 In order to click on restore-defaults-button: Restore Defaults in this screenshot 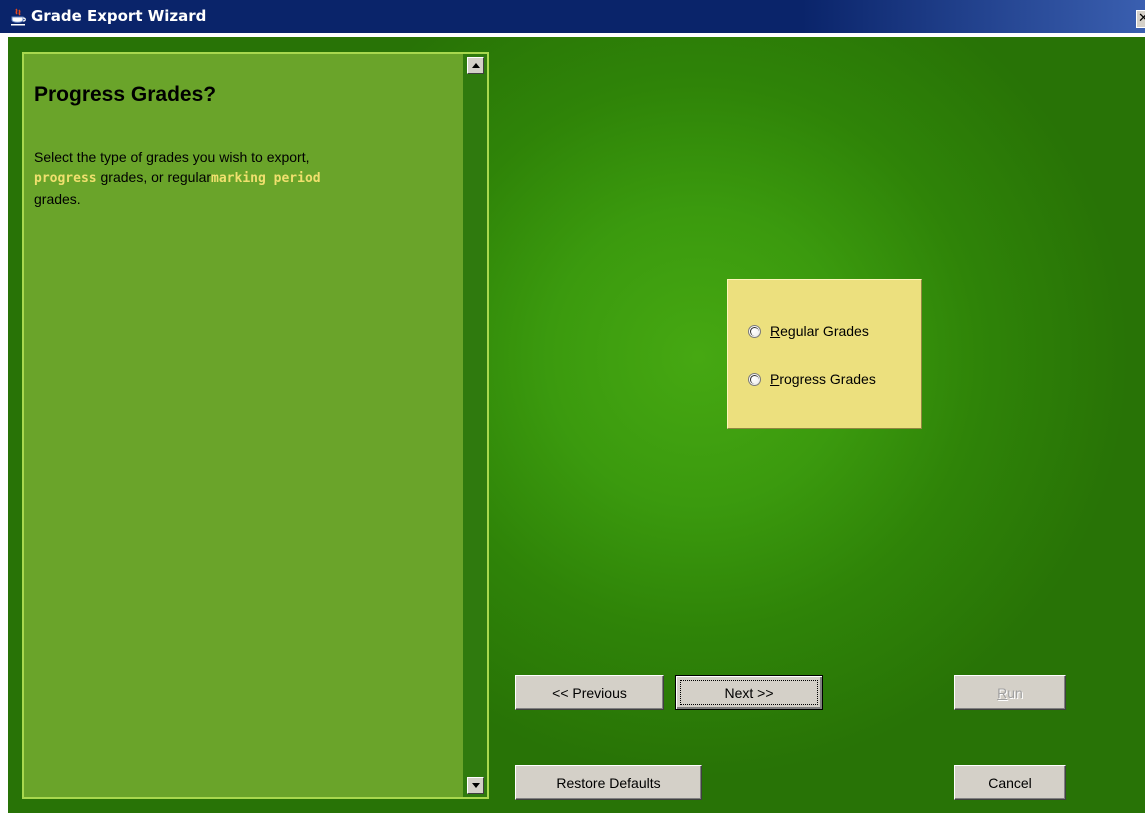, I will do `click(608, 782)`.